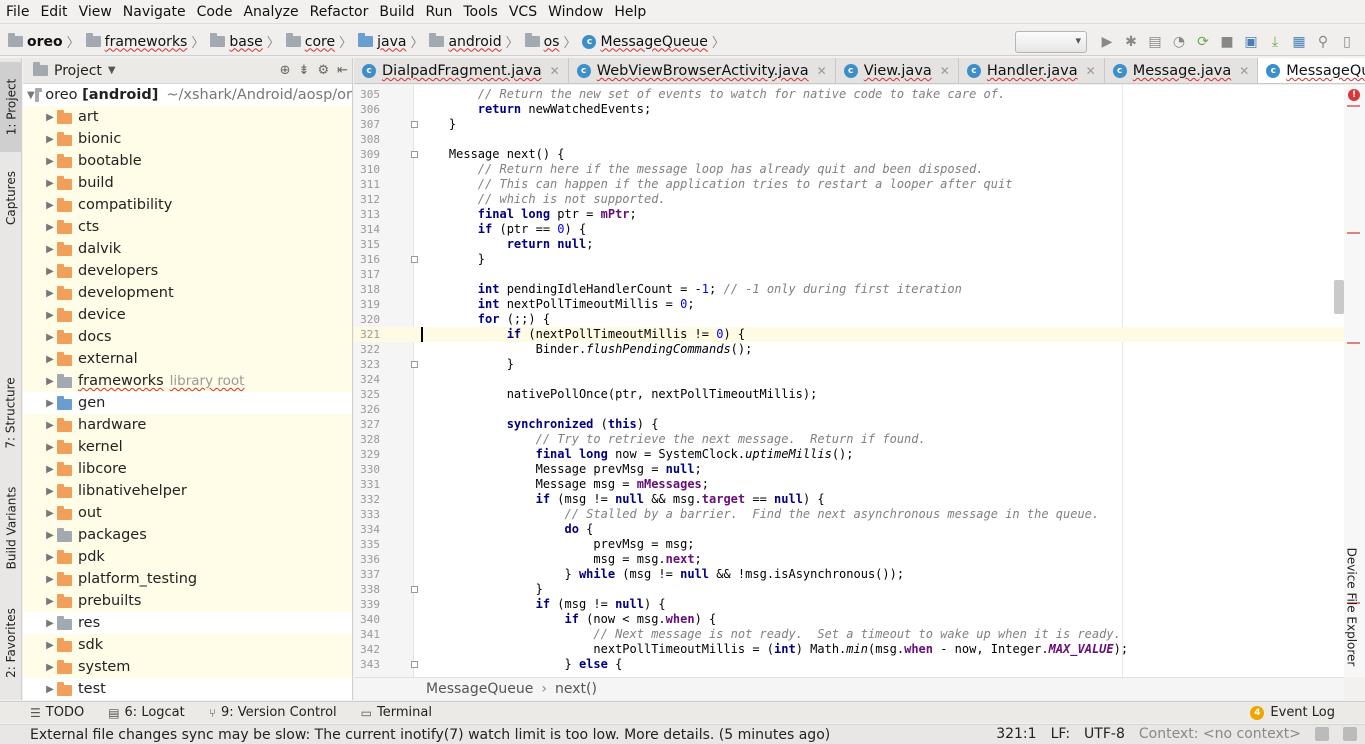  What do you see at coordinates (576, 689) in the screenshot?
I see `breadcrumb-method: next()` at bounding box center [576, 689].